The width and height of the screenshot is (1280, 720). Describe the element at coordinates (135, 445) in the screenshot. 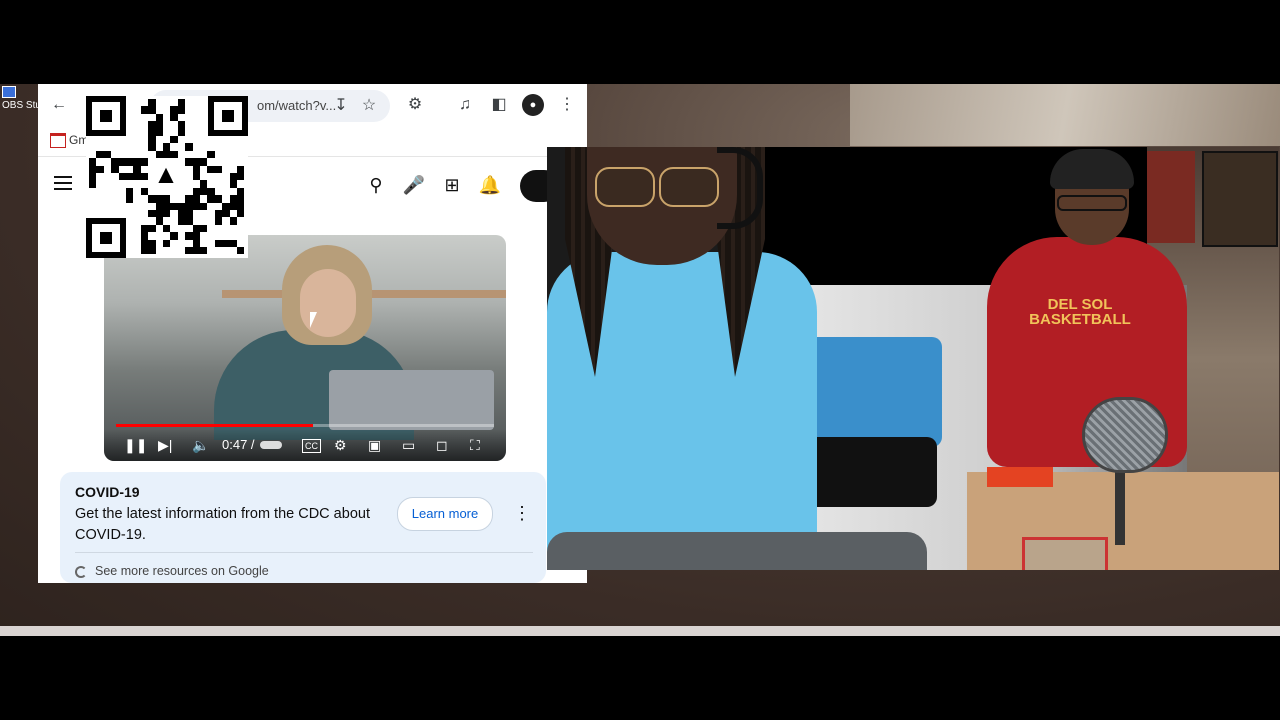

I see `pause-icon: ❚❚` at that location.